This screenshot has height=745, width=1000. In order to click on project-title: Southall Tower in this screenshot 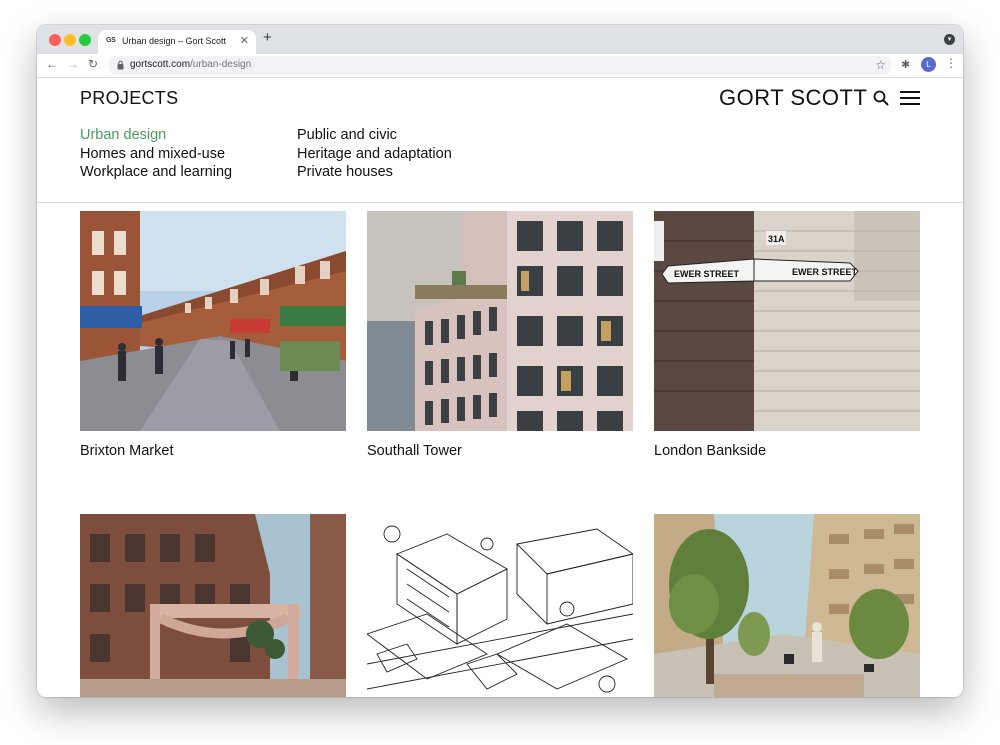, I will do `click(414, 451)`.